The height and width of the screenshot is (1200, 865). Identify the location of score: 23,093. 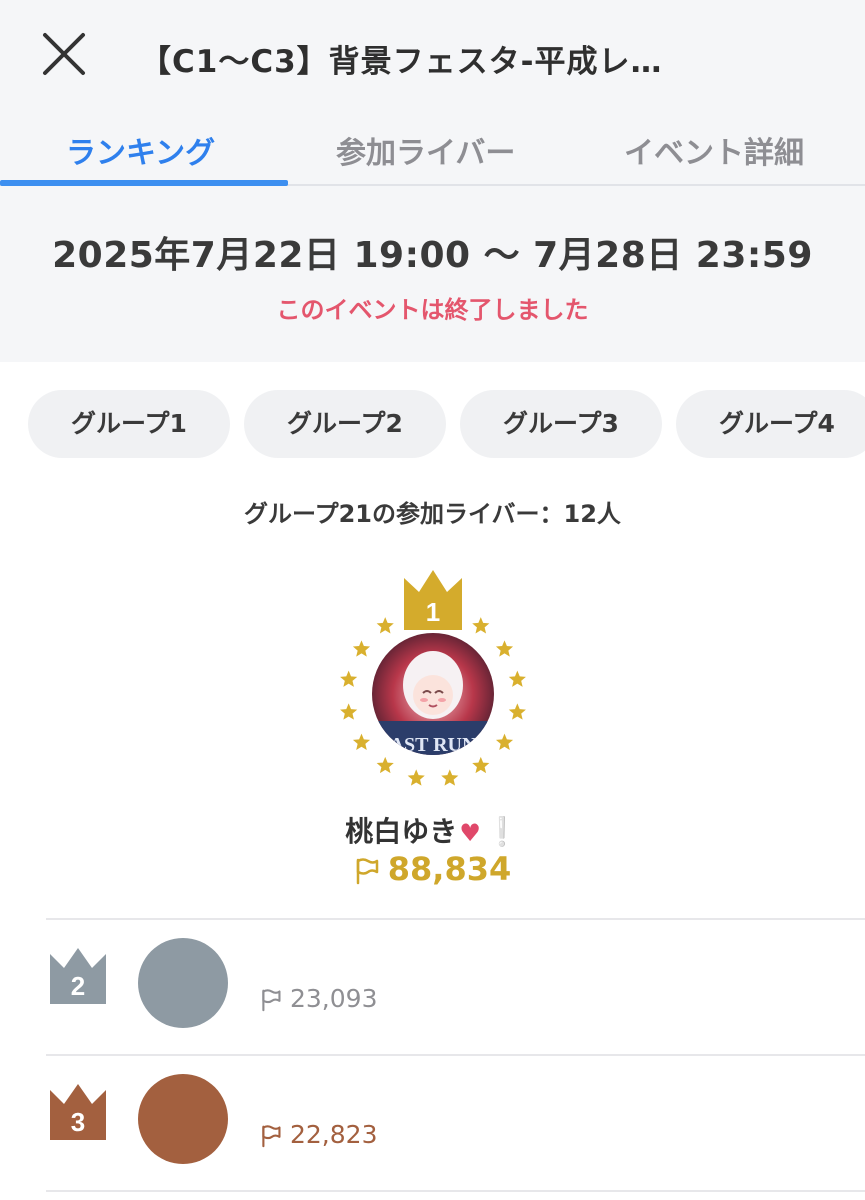
(318, 998).